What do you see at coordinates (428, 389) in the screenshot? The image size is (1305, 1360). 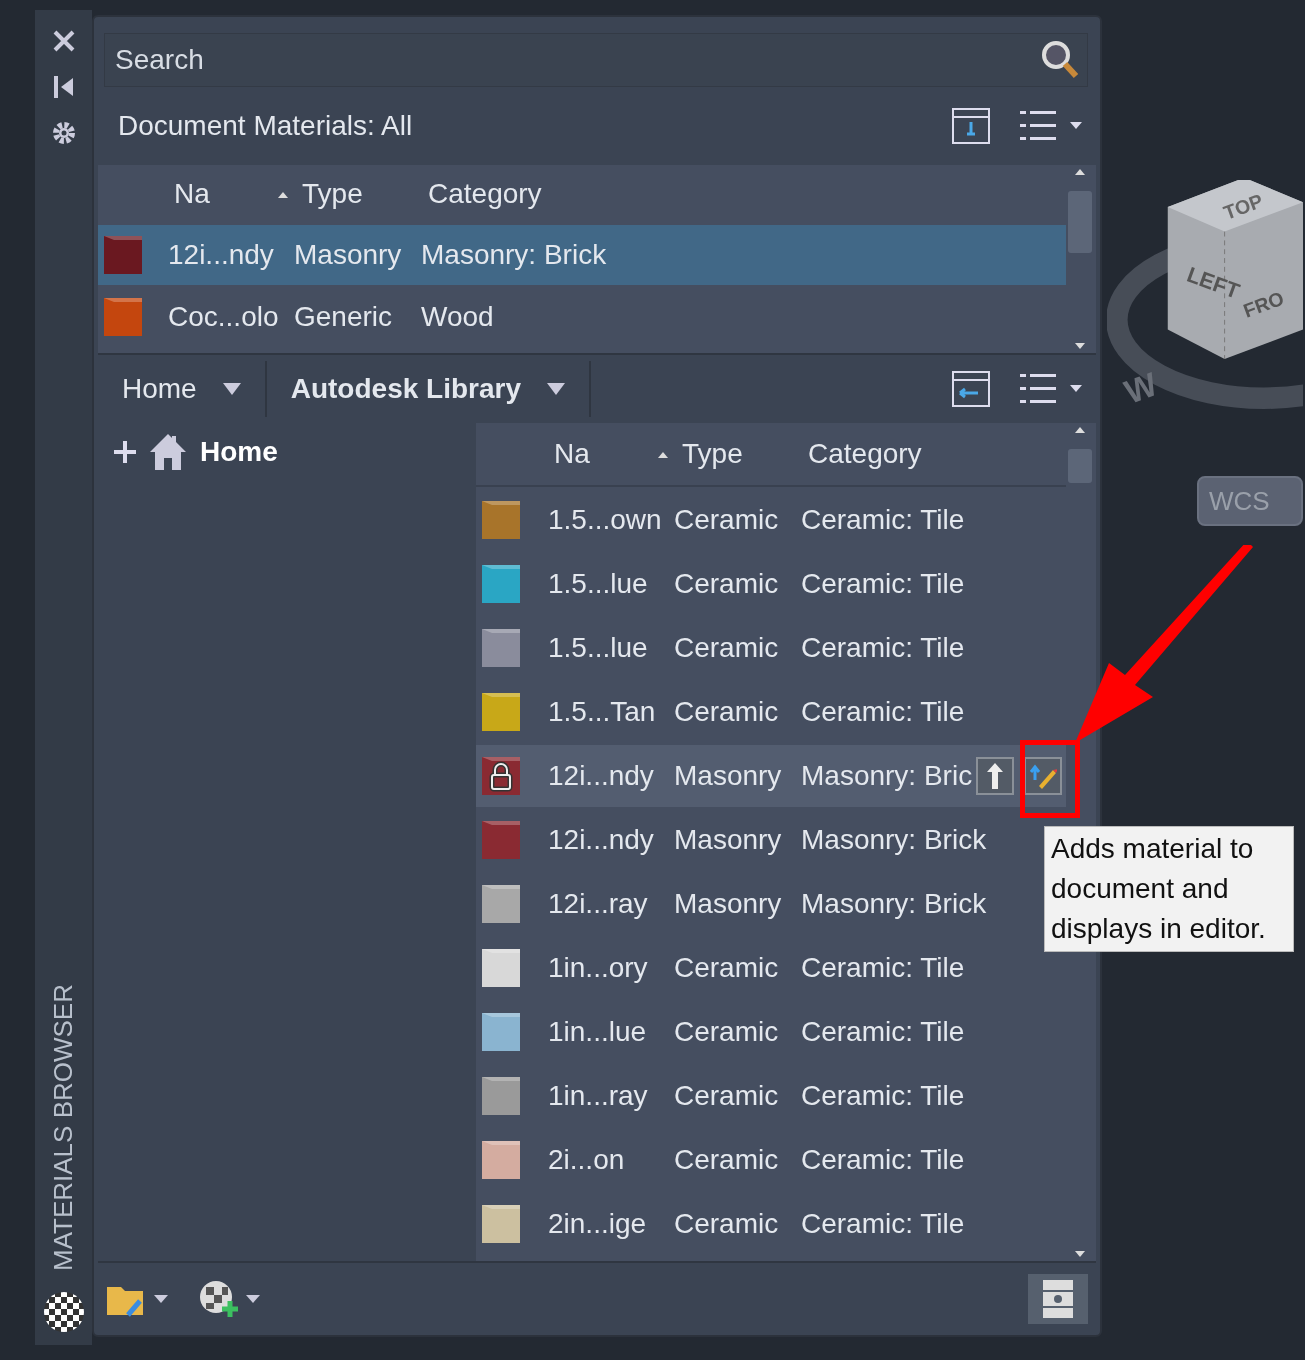 I see `library-tab: Autodesk Library` at bounding box center [428, 389].